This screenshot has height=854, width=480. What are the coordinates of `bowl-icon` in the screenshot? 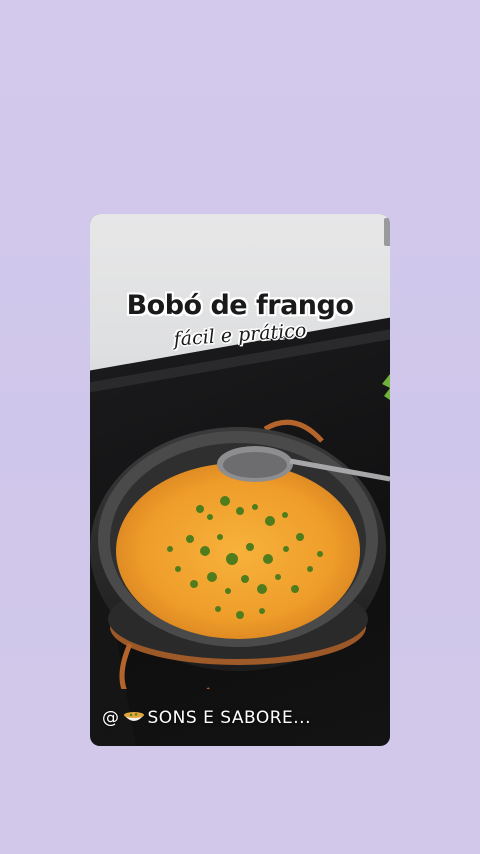 It's located at (133, 716).